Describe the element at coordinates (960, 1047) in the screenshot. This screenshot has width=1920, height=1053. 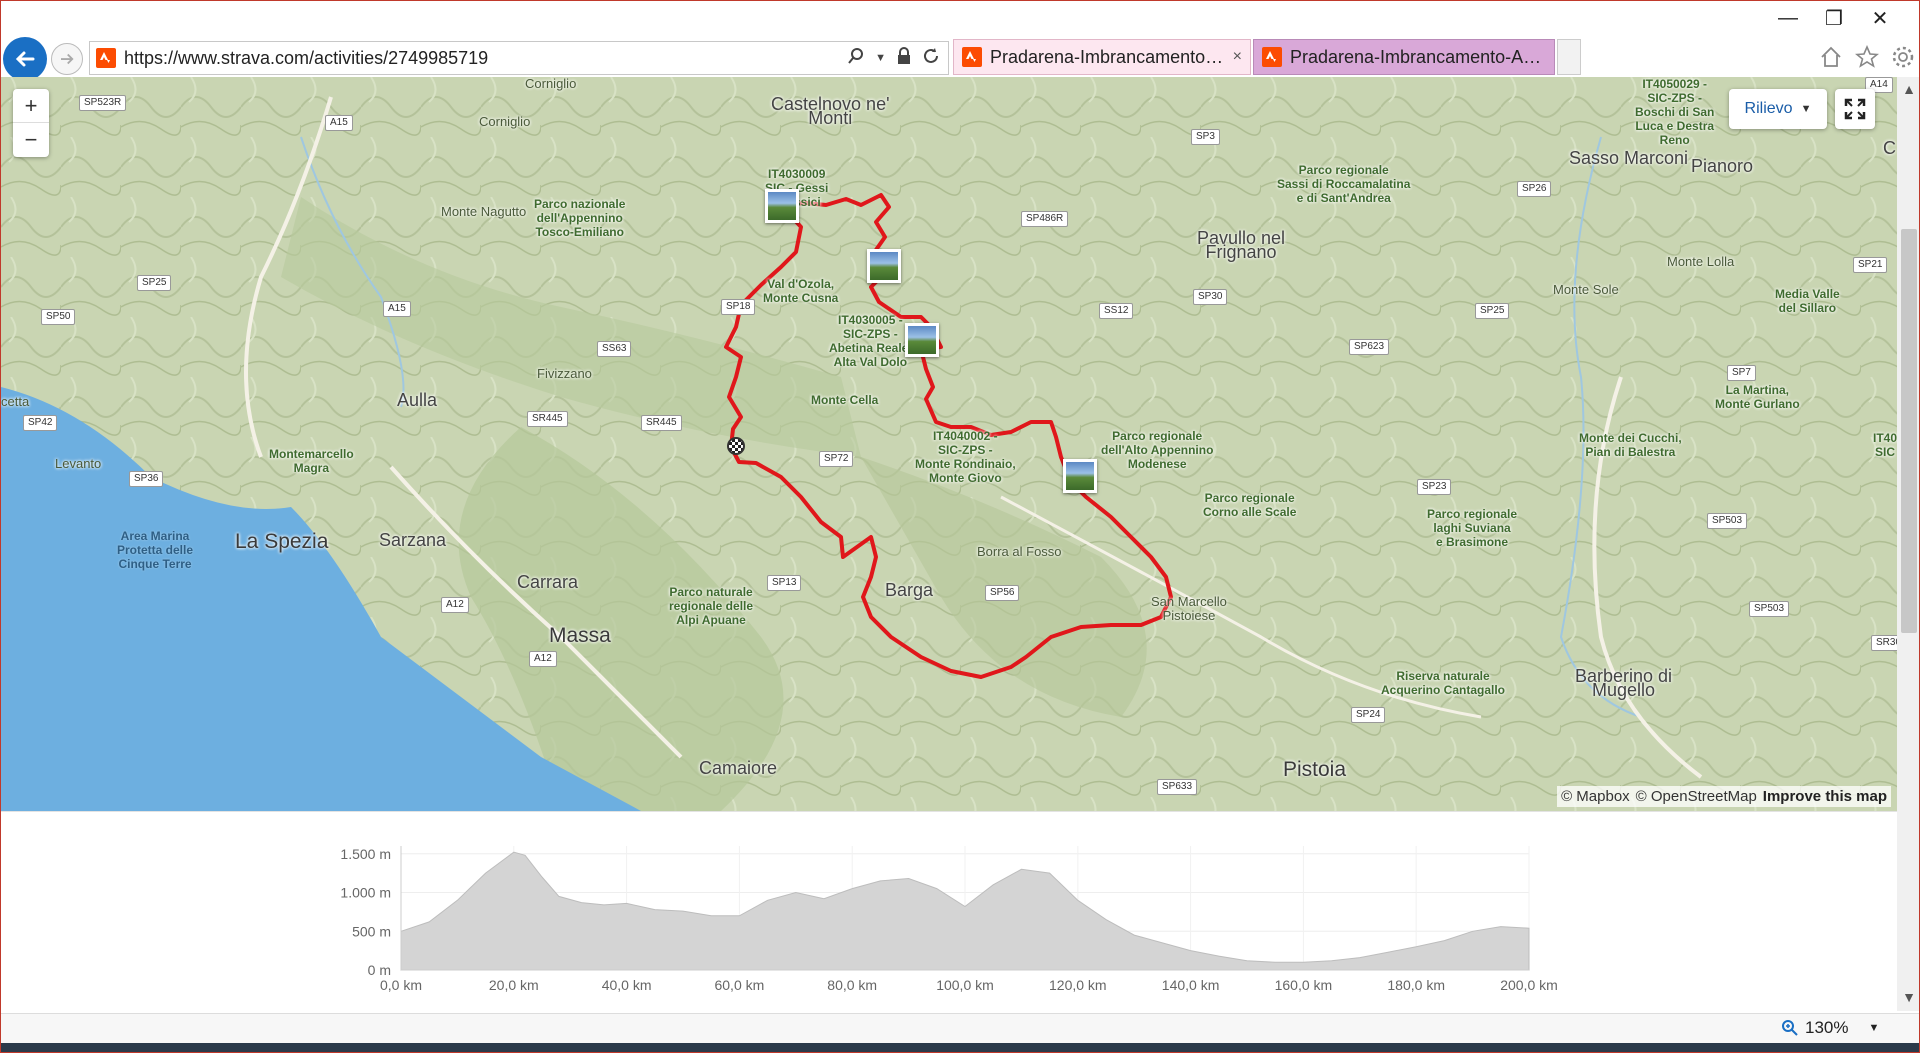
I see `taskbar` at that location.